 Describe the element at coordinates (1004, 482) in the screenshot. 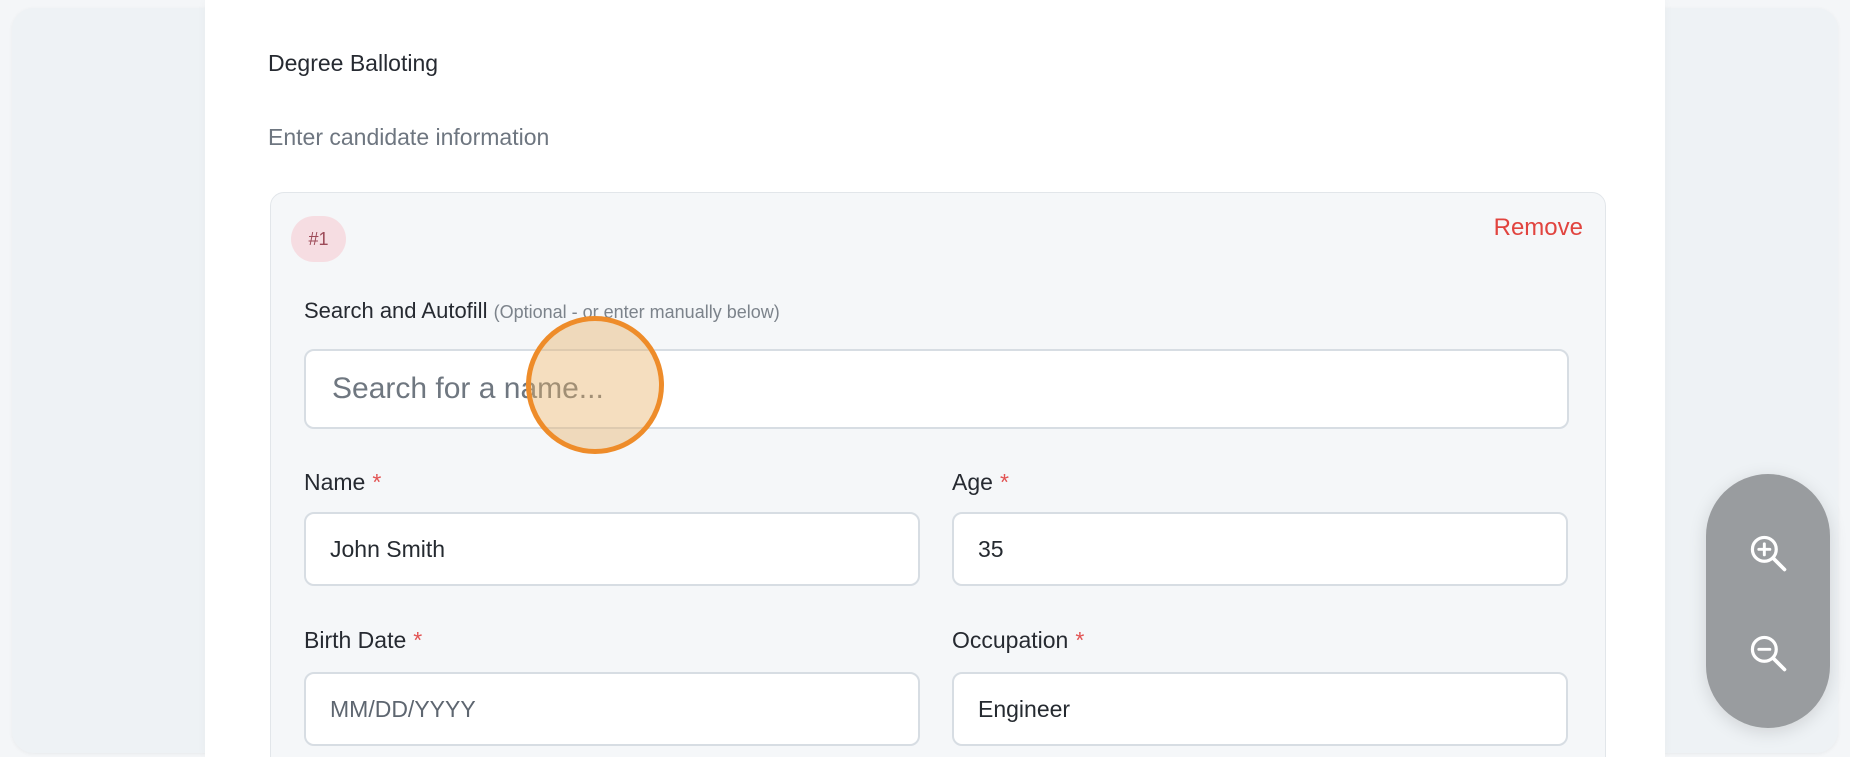

I see `age-required-marker: *` at that location.